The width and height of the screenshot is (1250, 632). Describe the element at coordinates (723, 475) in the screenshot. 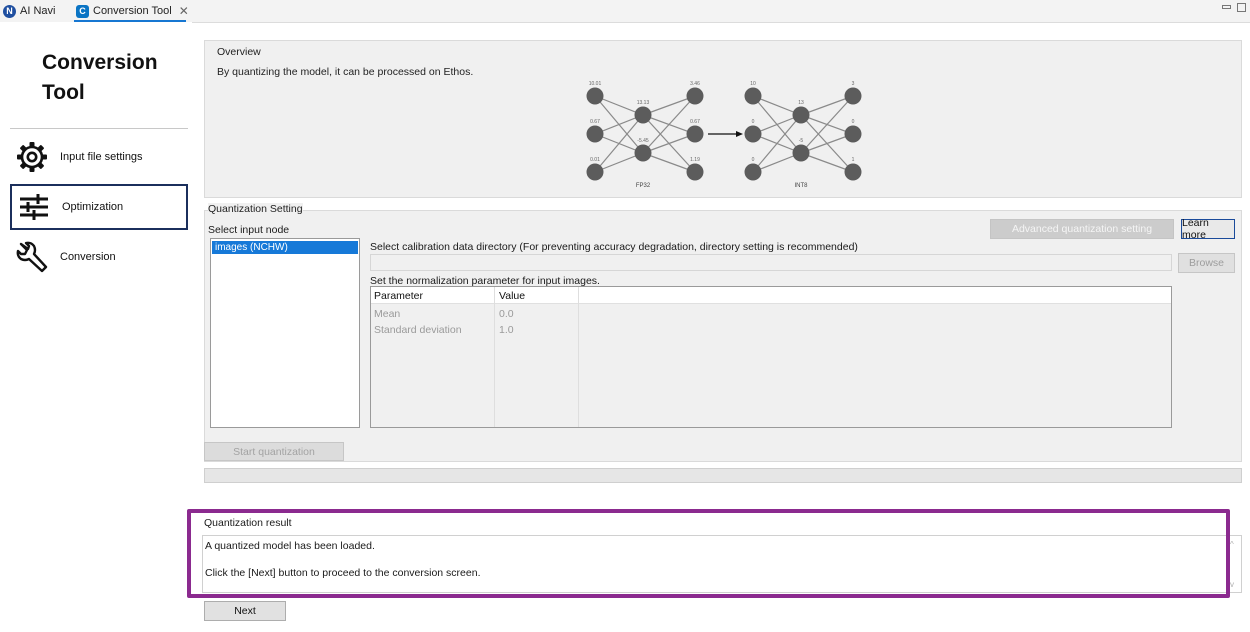

I see `quantization-progress-bar` at that location.